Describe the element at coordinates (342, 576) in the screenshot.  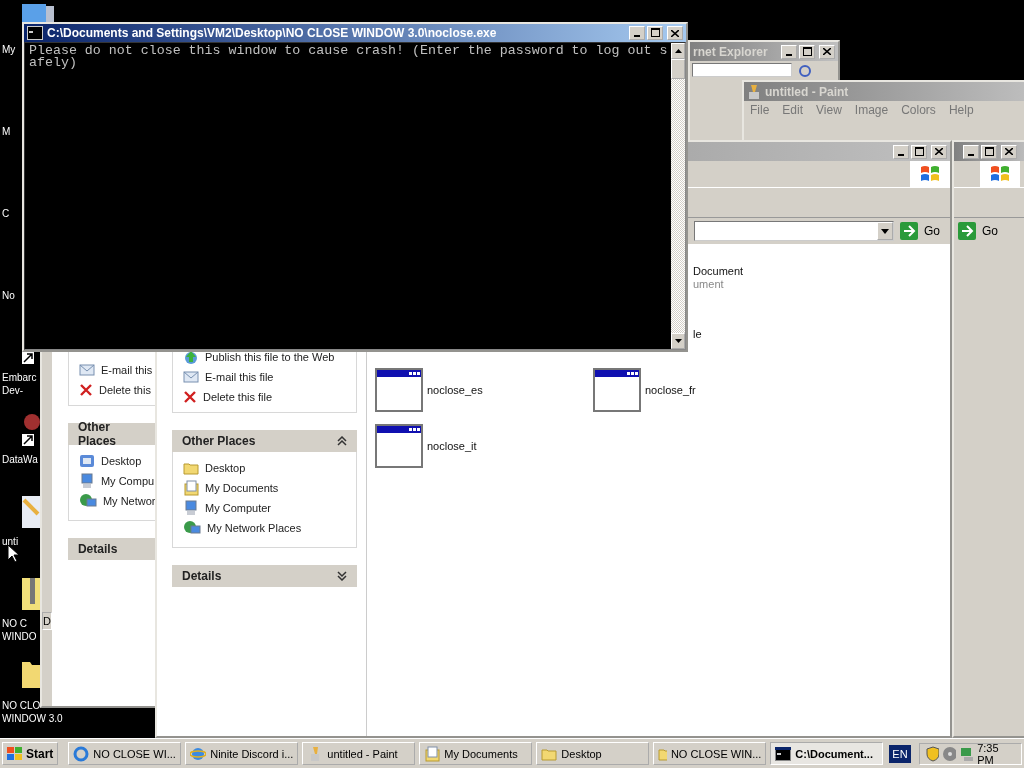
I see `expand-chevron-icon` at that location.